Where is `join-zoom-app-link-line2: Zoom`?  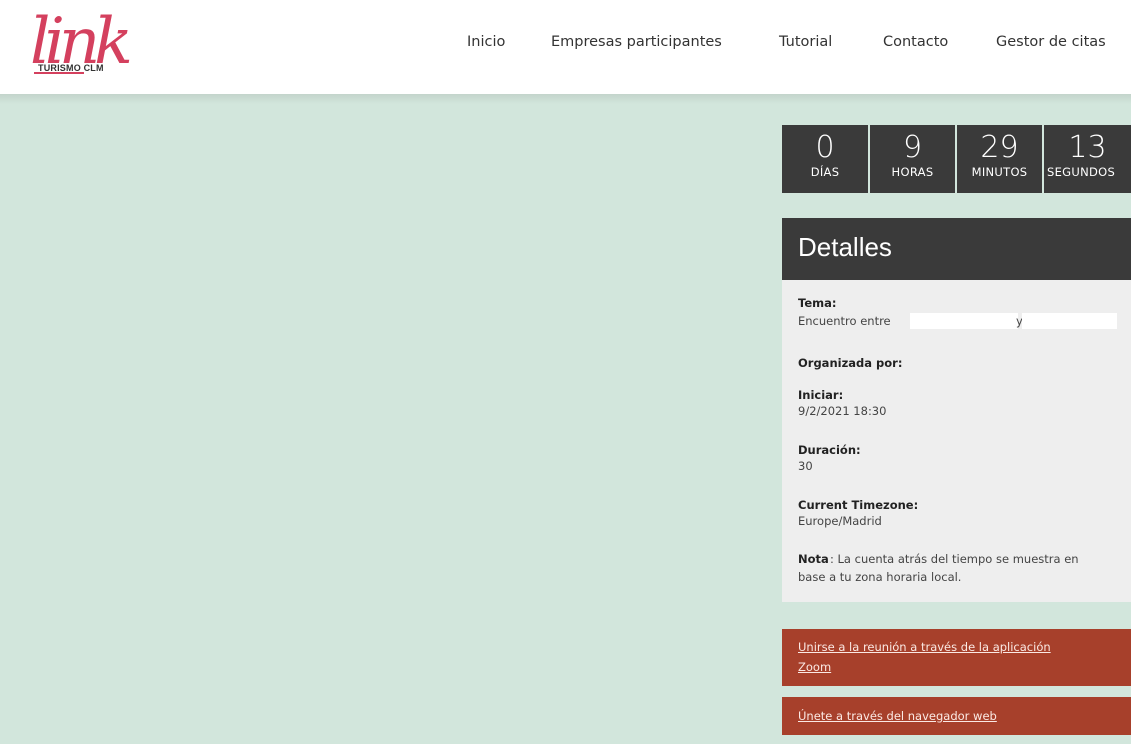 join-zoom-app-link-line2: Zoom is located at coordinates (814, 667).